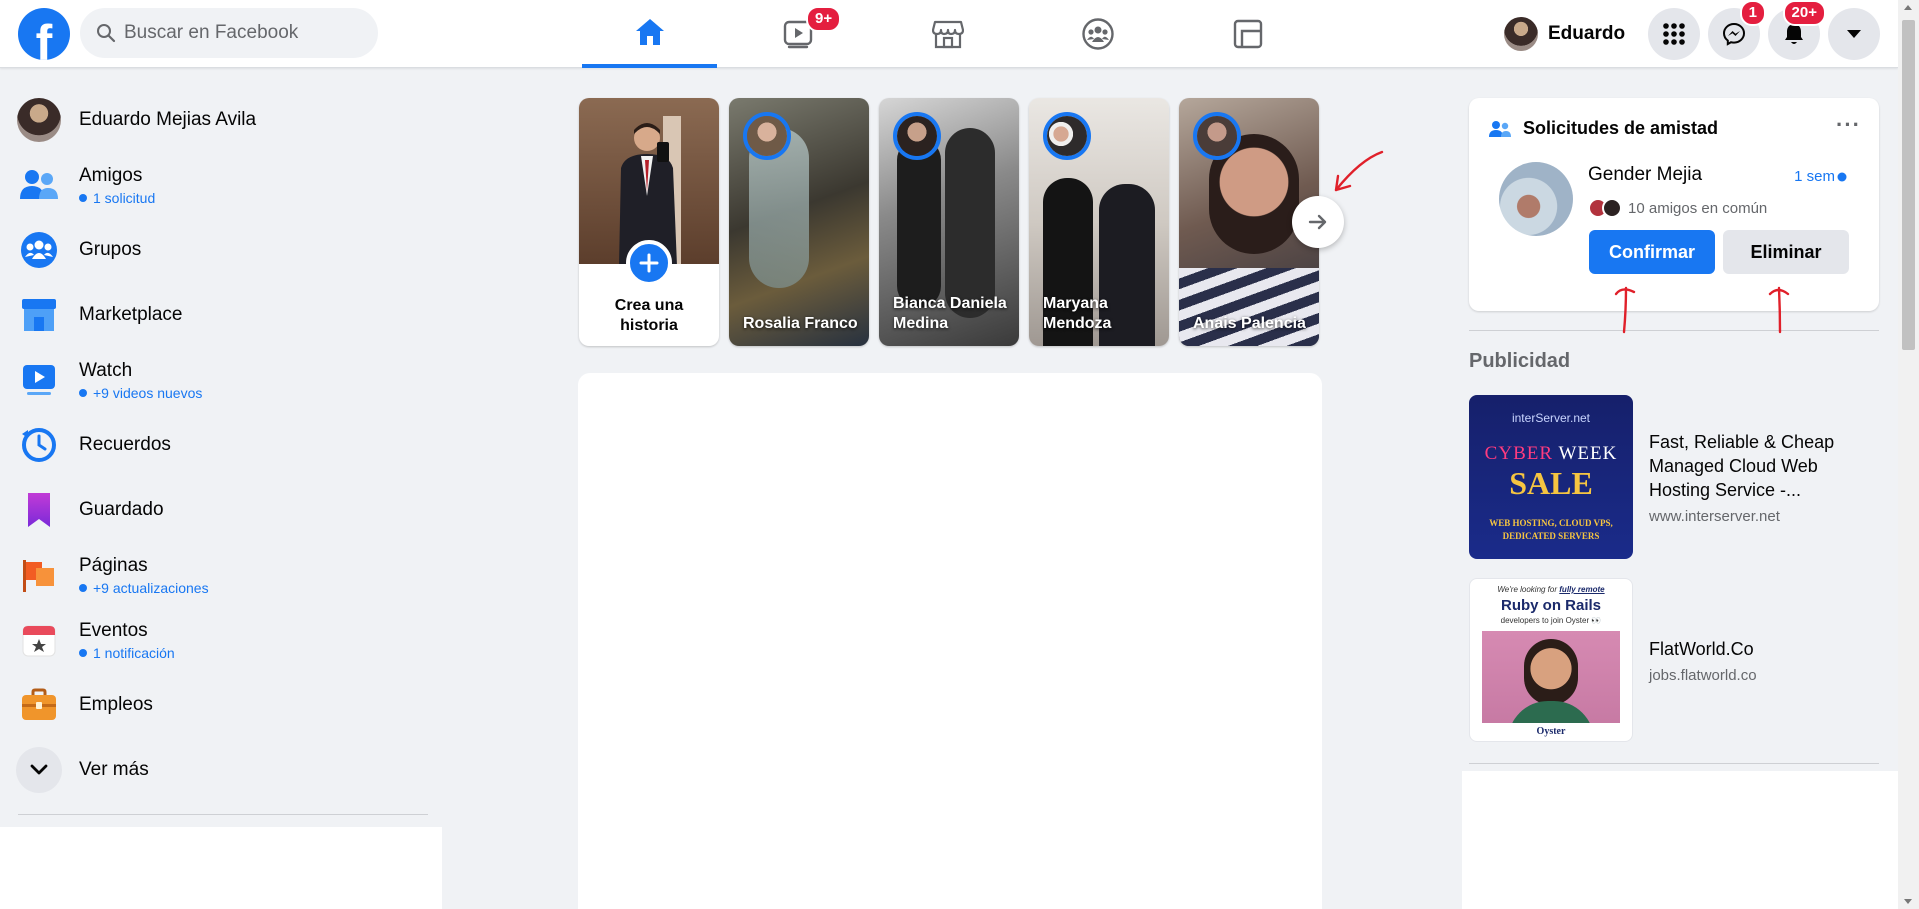 This screenshot has height=909, width=1919. Describe the element at coordinates (221, 250) in the screenshot. I see `sidebar-item-groups: Grupos` at that location.